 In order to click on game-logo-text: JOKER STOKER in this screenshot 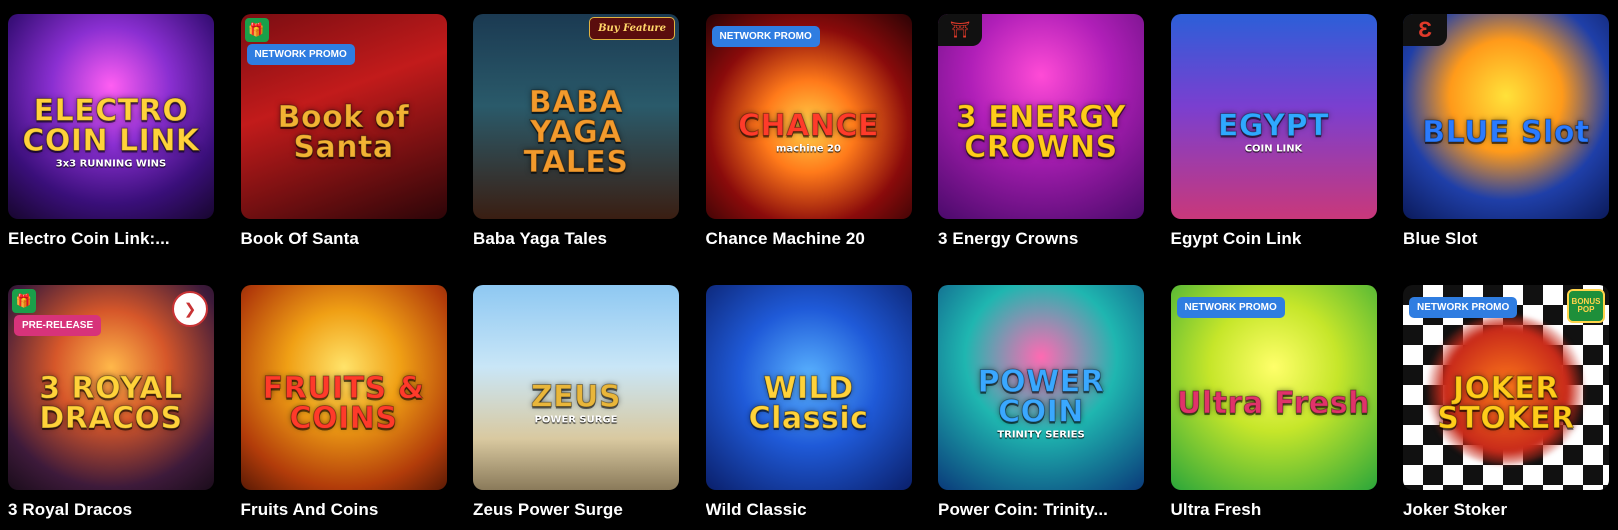, I will do `click(1506, 403)`.